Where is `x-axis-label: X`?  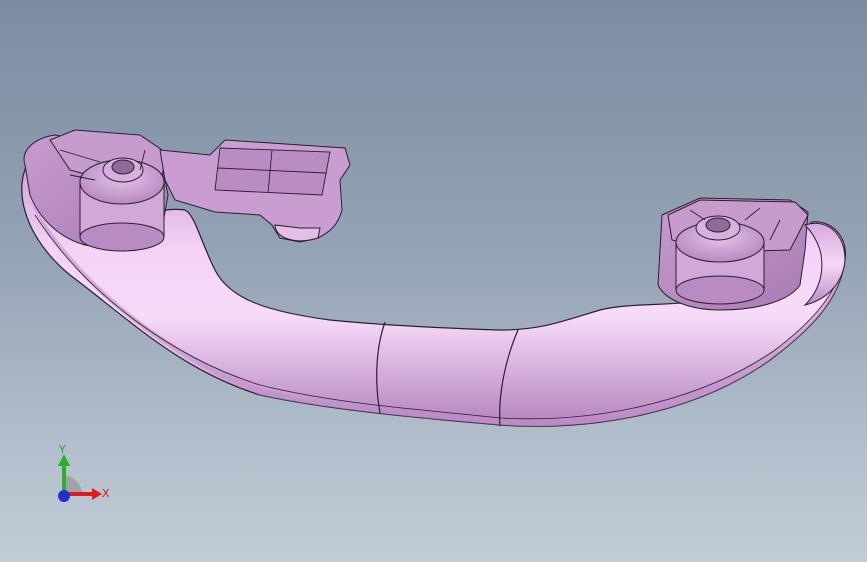 x-axis-label: X is located at coordinates (106, 493).